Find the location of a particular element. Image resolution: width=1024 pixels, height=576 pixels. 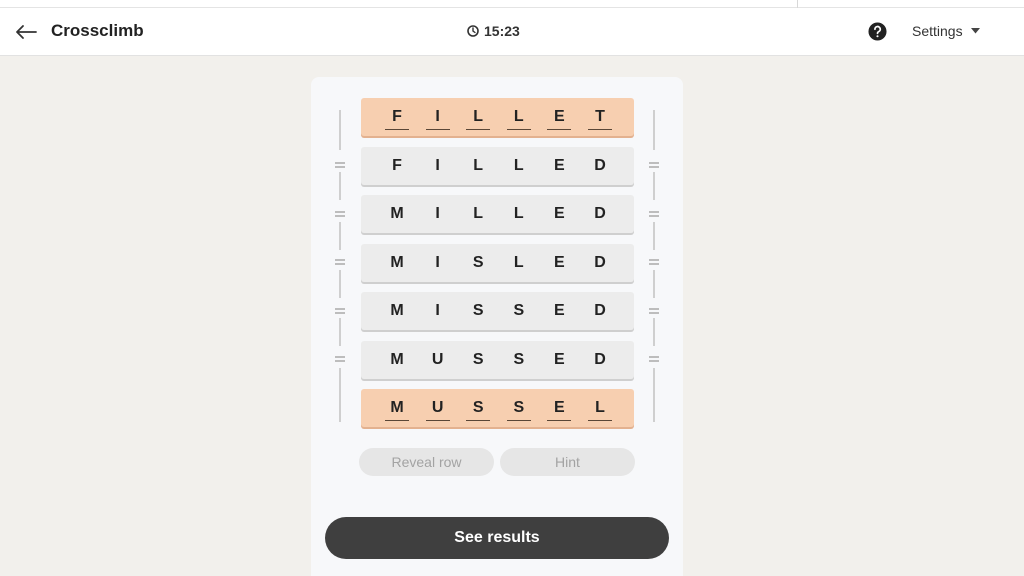

settings-label: Settings is located at coordinates (937, 31).